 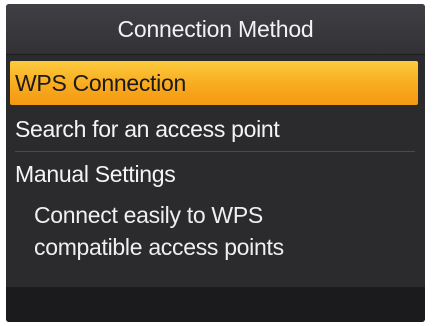 What do you see at coordinates (215, 174) in the screenshot?
I see `menu-item-manual-settings: Manual Settings` at bounding box center [215, 174].